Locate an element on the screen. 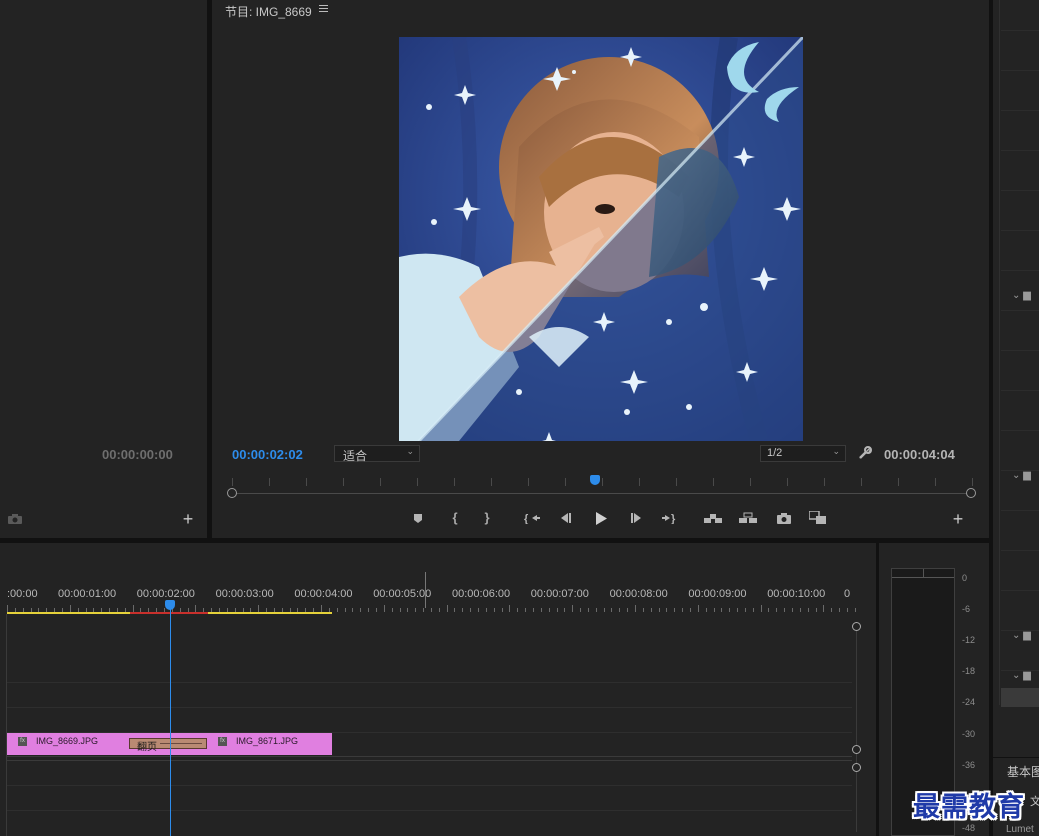 This screenshot has width=1039, height=836. db-label: -48 is located at coordinates (969, 828).